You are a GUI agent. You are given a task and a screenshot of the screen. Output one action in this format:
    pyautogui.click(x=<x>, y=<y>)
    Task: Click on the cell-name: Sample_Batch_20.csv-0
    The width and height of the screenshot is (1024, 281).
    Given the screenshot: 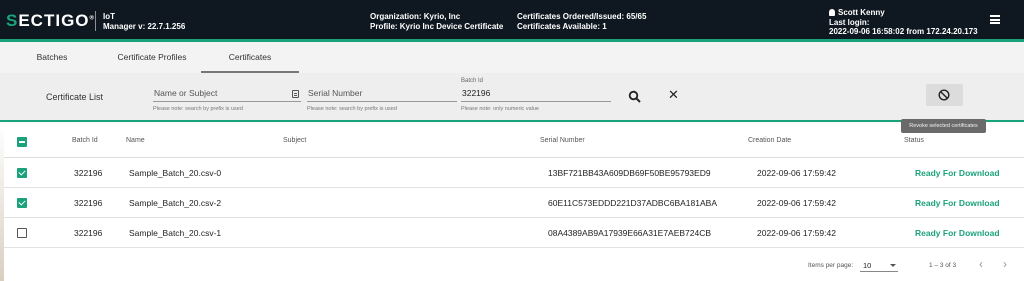 What is the action you would take?
    pyautogui.click(x=175, y=173)
    